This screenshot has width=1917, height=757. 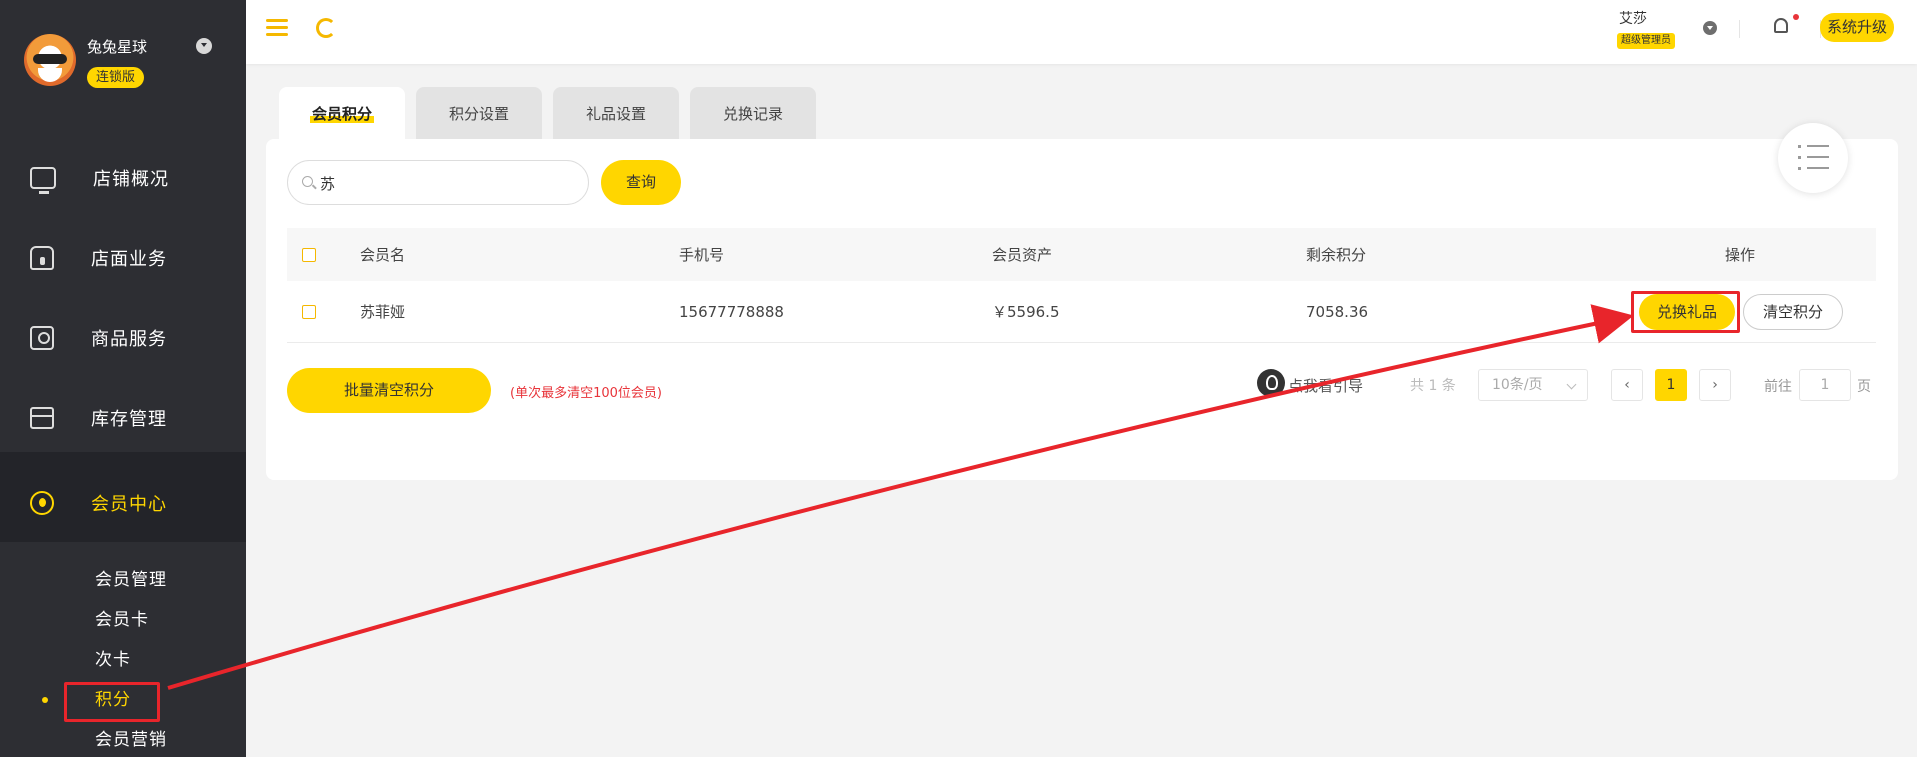 I want to click on tab-label: 兑换记录, so click(x=752, y=114).